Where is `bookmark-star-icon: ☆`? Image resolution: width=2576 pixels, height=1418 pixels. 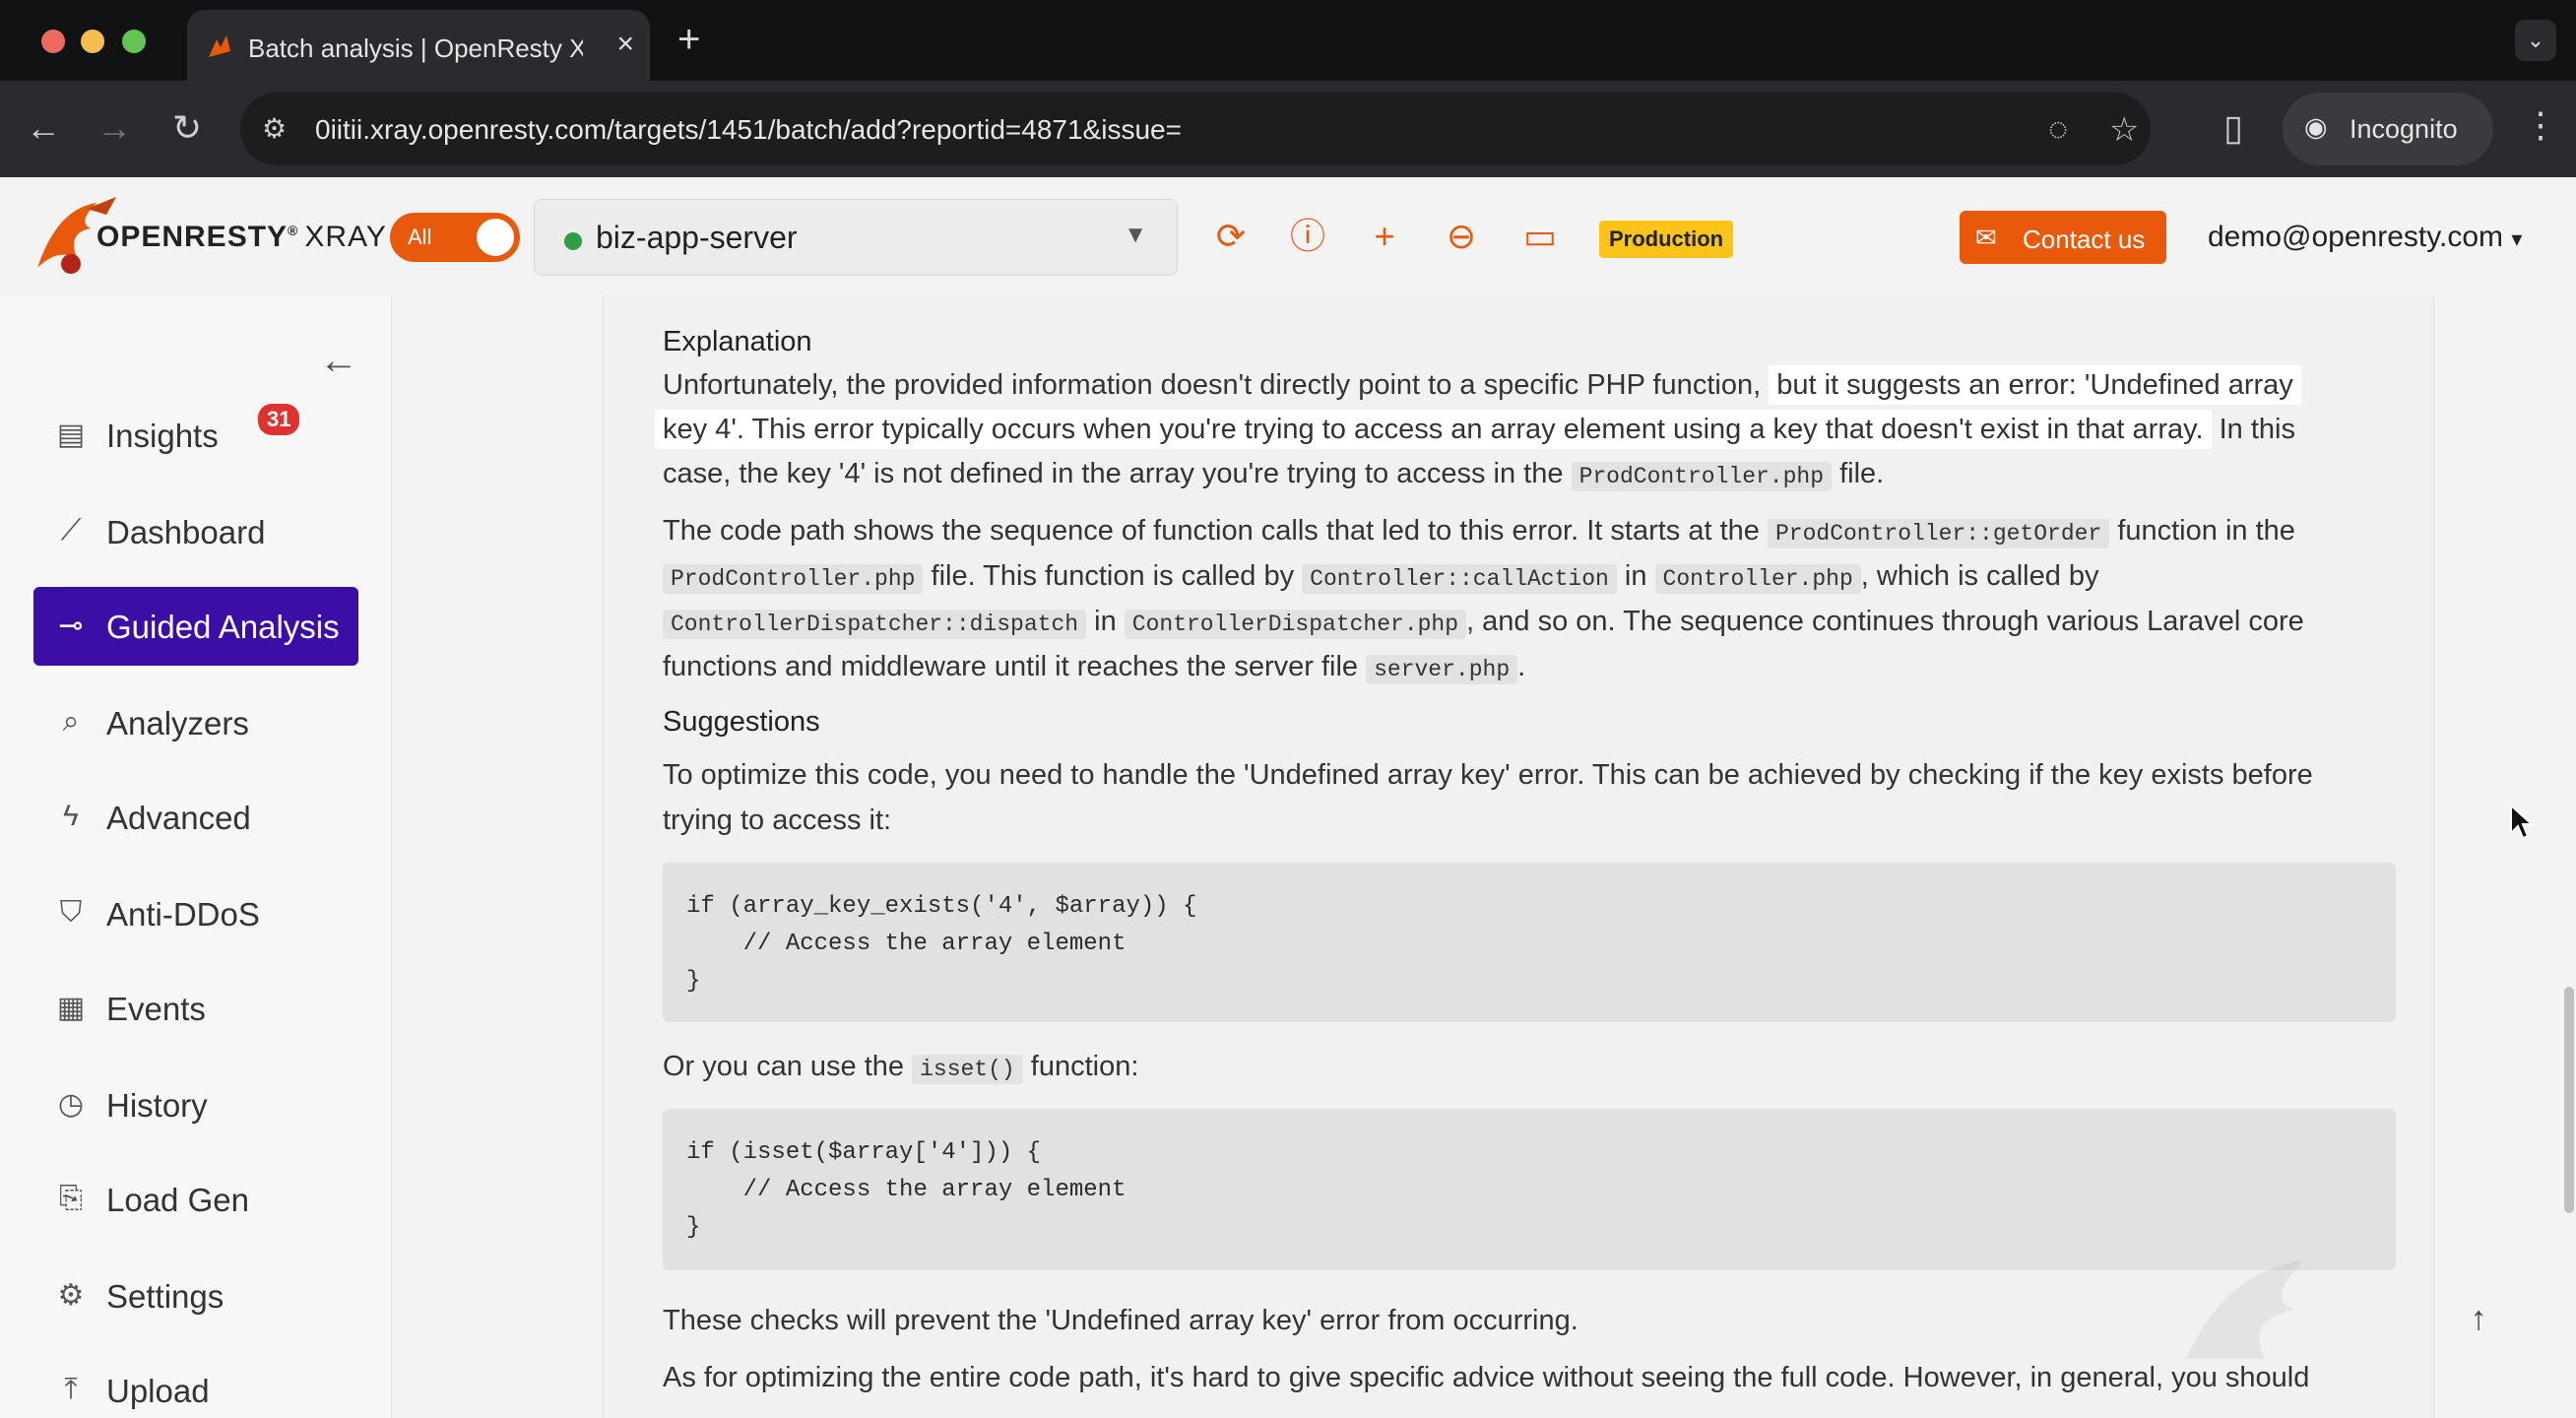
bookmark-star-icon: ☆ is located at coordinates (2124, 130).